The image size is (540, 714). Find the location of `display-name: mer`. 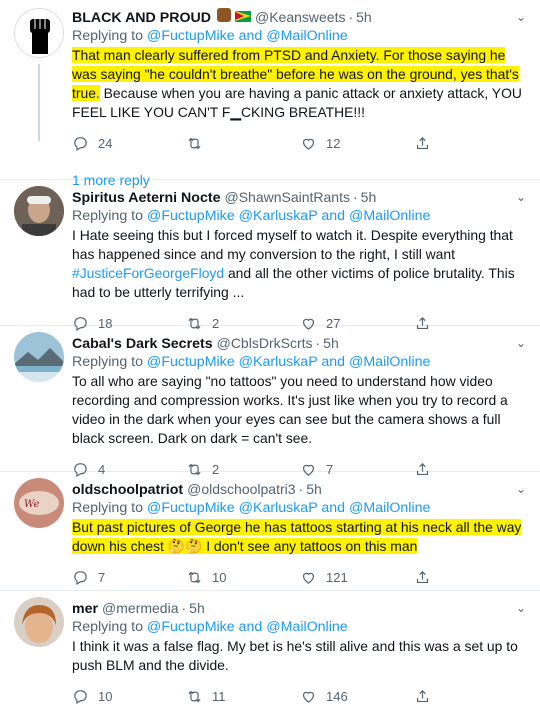

display-name: mer is located at coordinates (85, 609).